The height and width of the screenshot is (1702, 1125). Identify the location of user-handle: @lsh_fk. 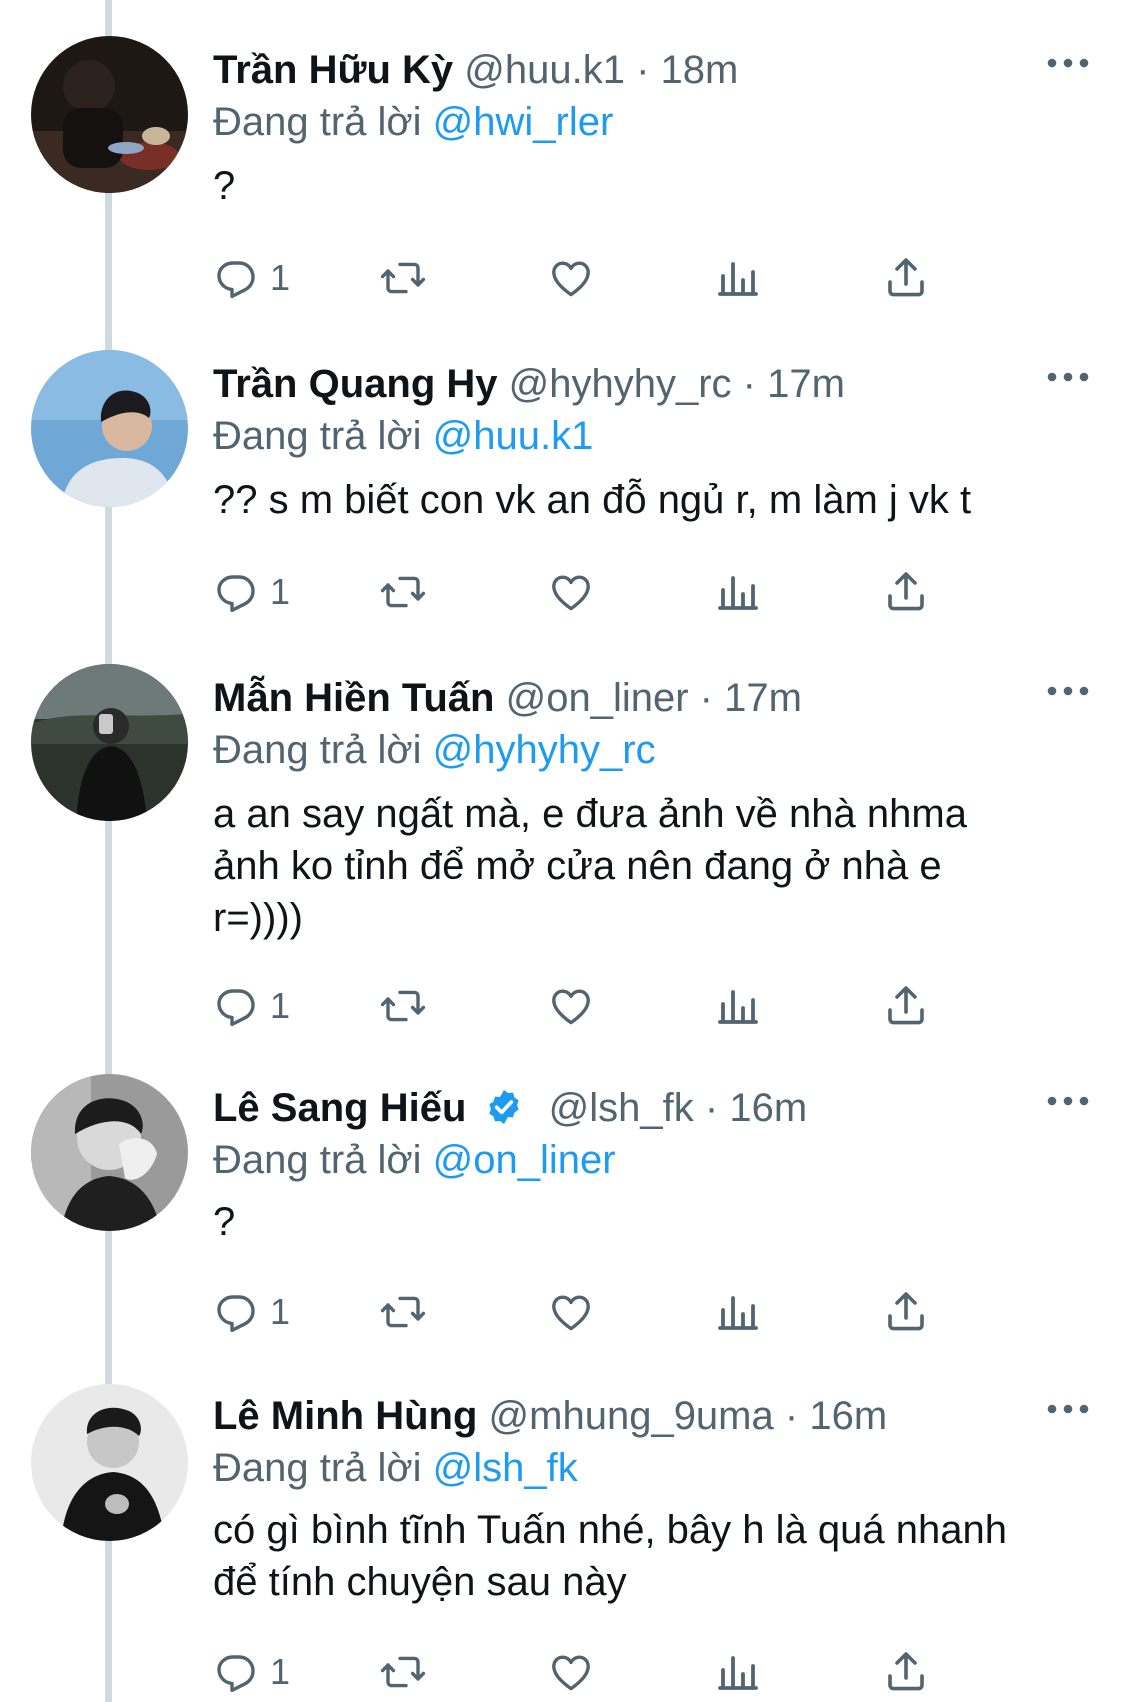
(621, 1108).